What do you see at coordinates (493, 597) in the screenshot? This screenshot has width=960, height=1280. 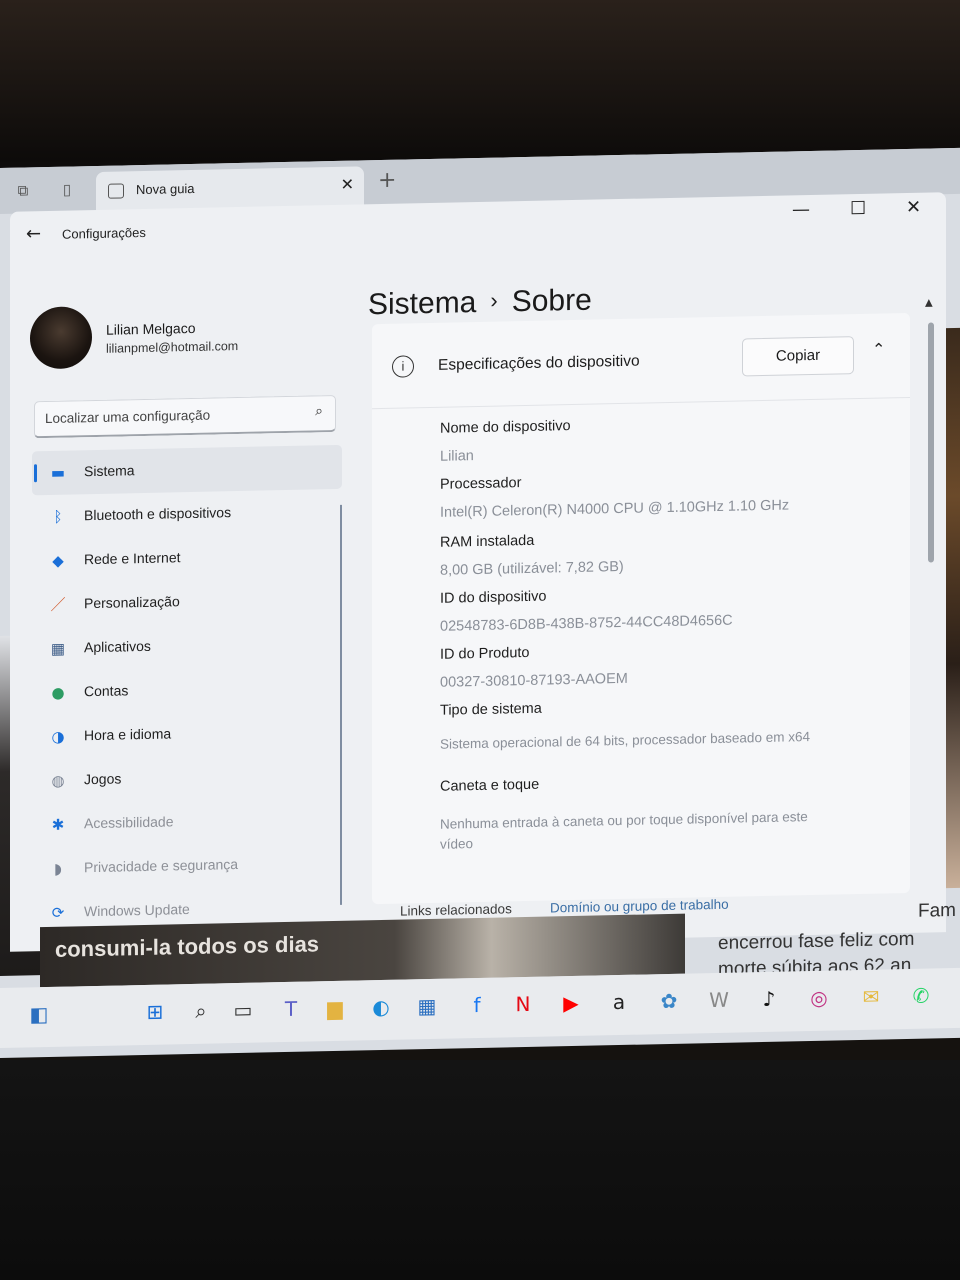 I see `spec-label: ID do dispositivo` at bounding box center [493, 597].